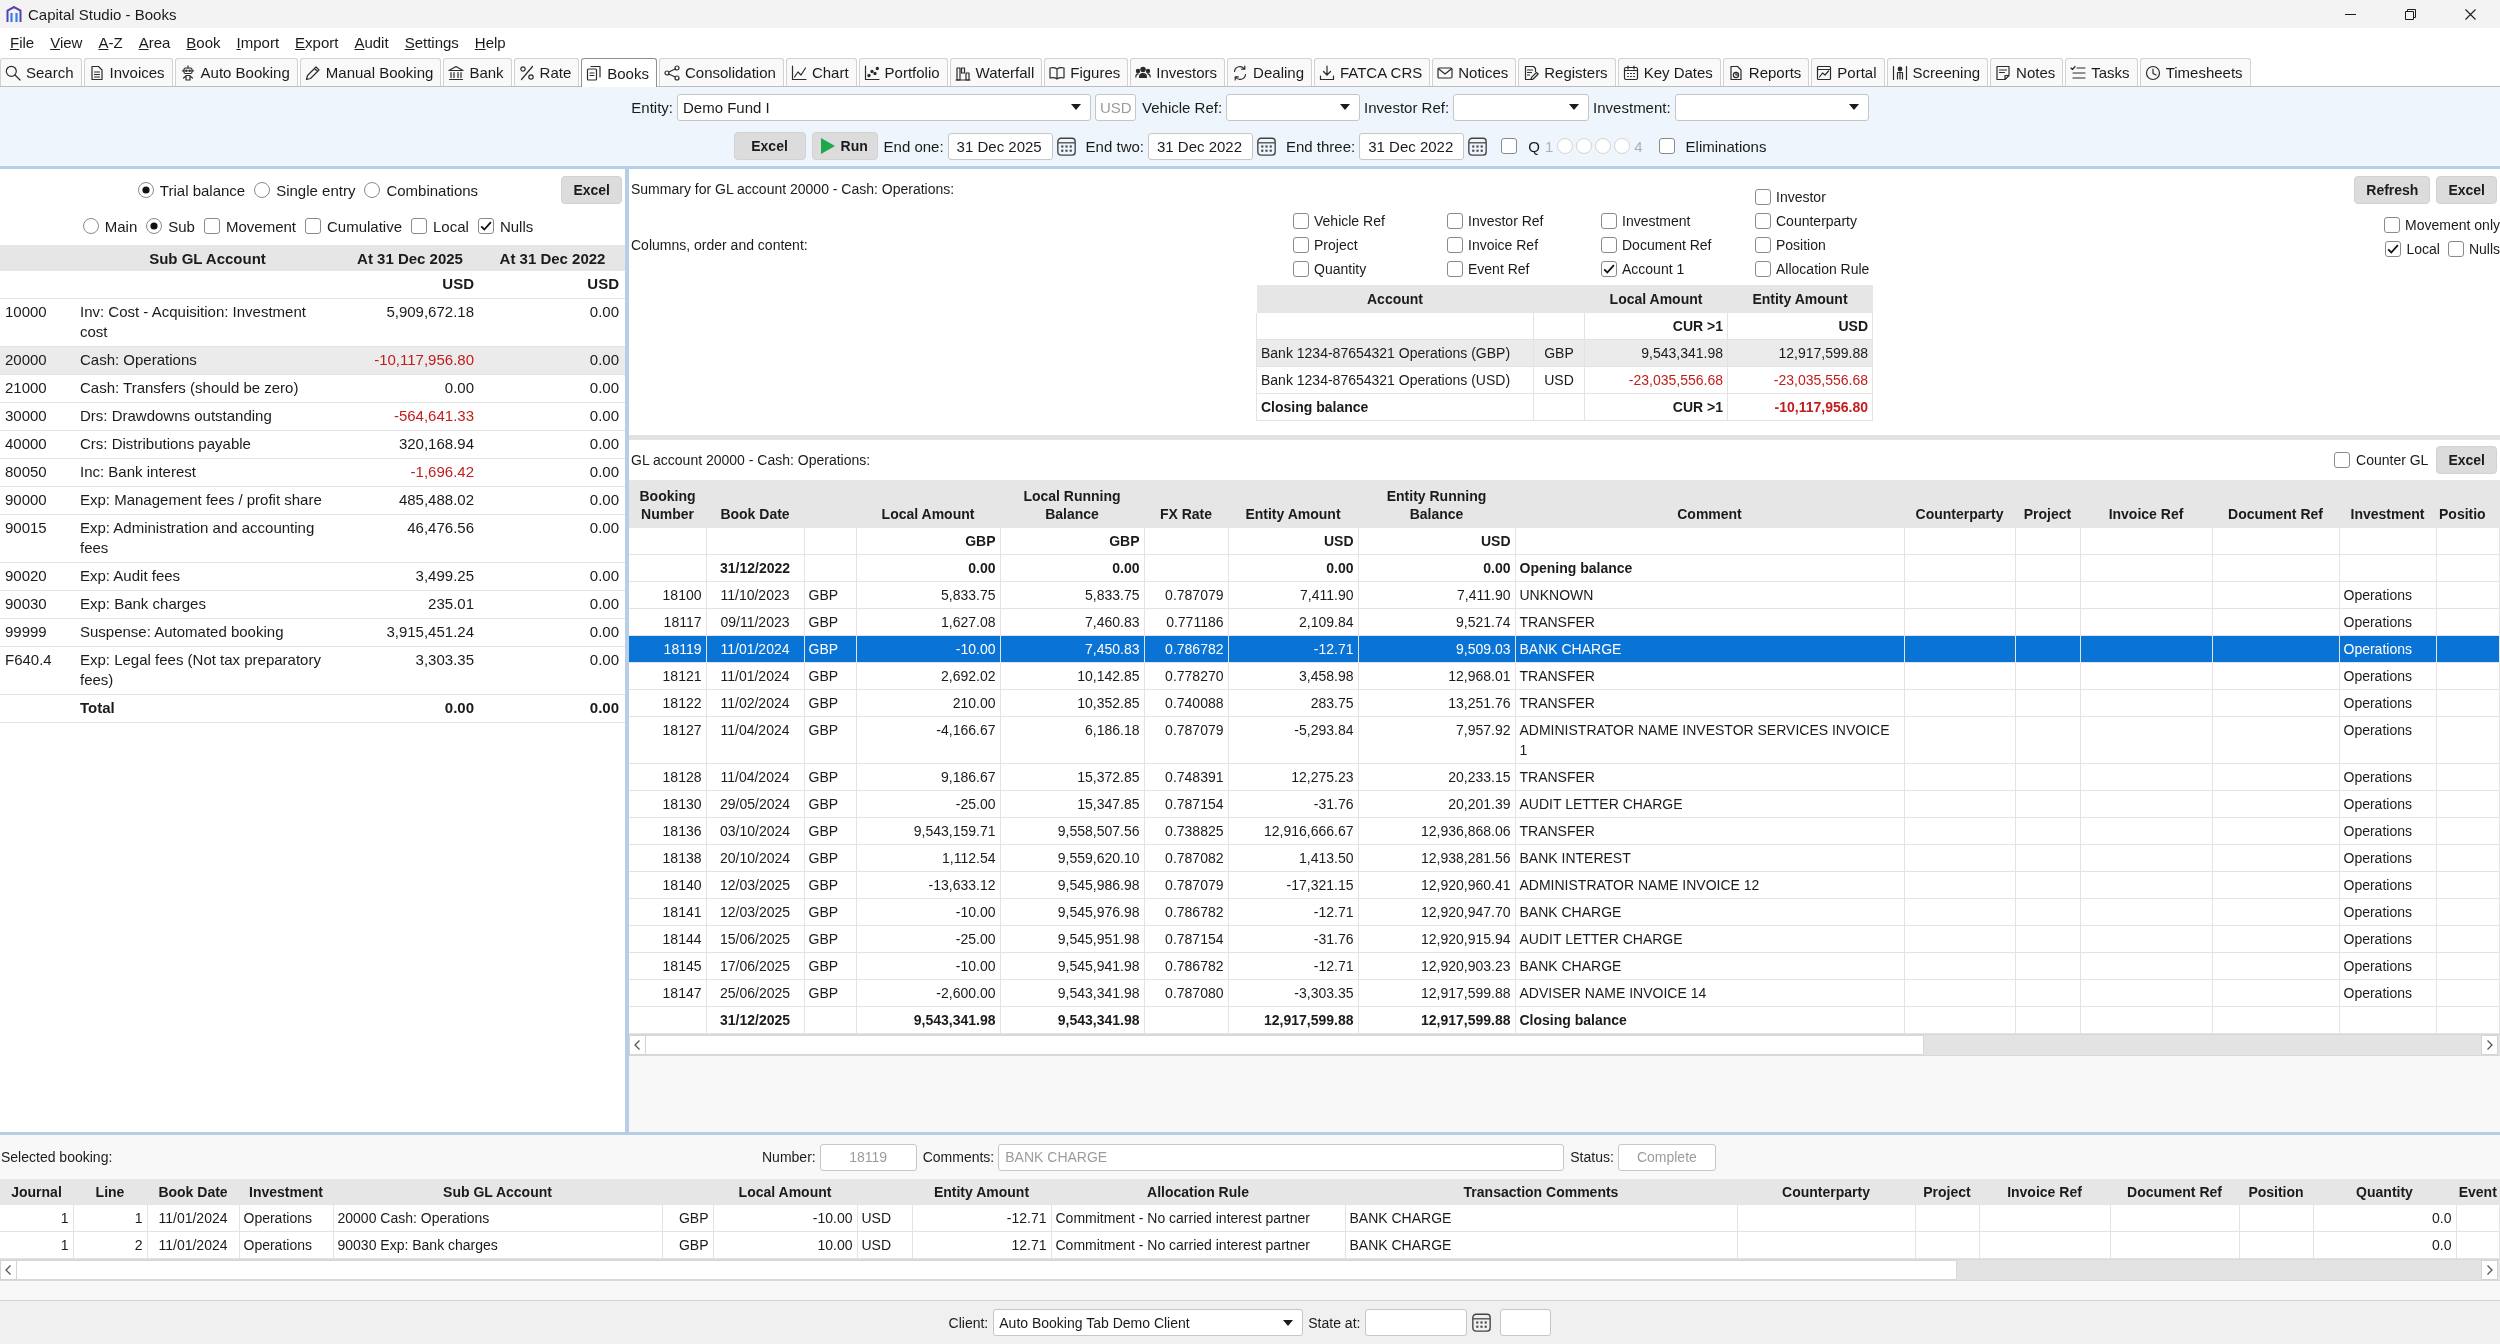 The image size is (2500, 1344). What do you see at coordinates (1072, 703) in the screenshot?
I see `table-cell: 10,352.85` at bounding box center [1072, 703].